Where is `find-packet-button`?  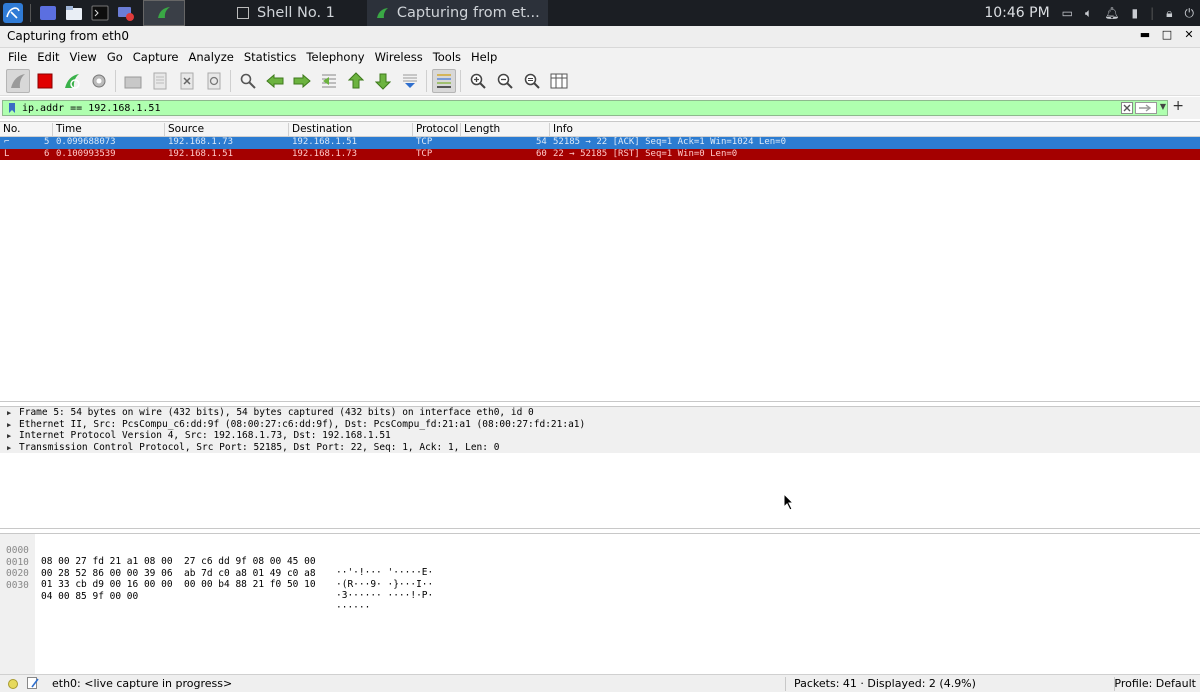 find-packet-button is located at coordinates (248, 81).